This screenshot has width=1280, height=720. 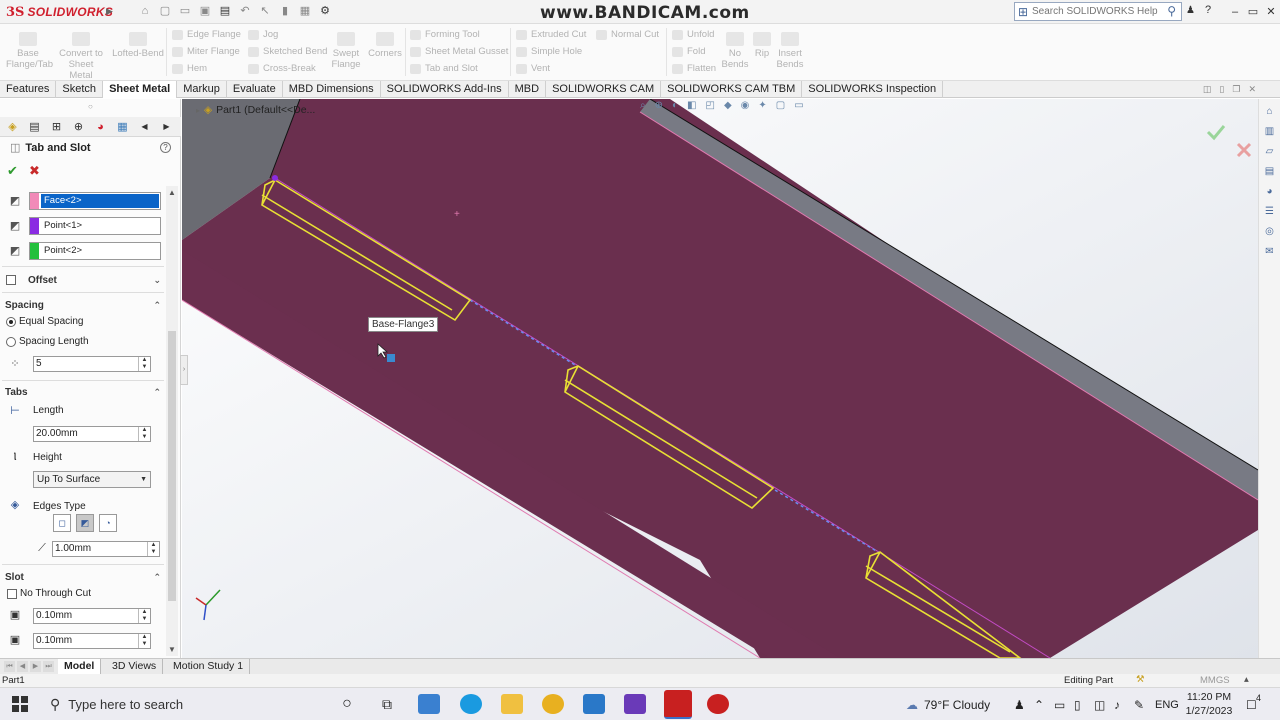 I want to click on spacing-section-header: Spacing ⌃, so click(x=84, y=305).